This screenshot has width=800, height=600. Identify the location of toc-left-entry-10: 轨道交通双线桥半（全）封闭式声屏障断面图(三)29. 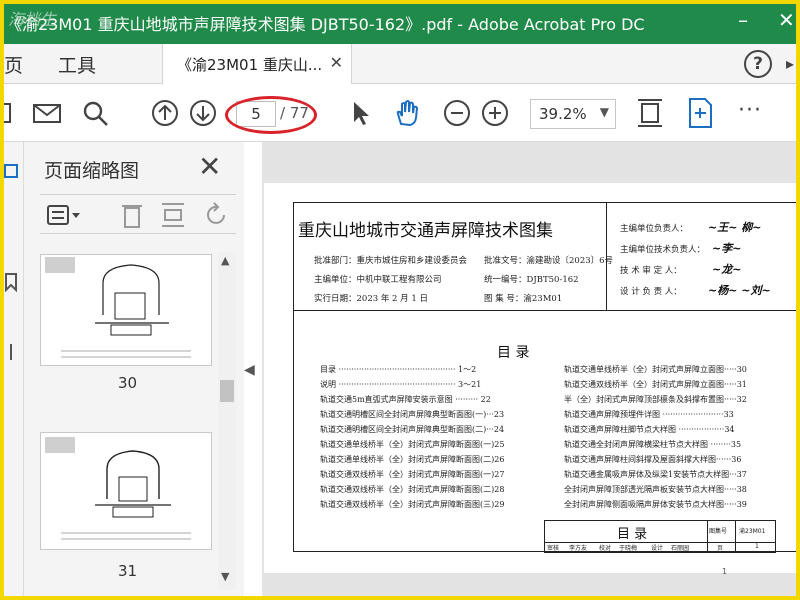
(412, 504).